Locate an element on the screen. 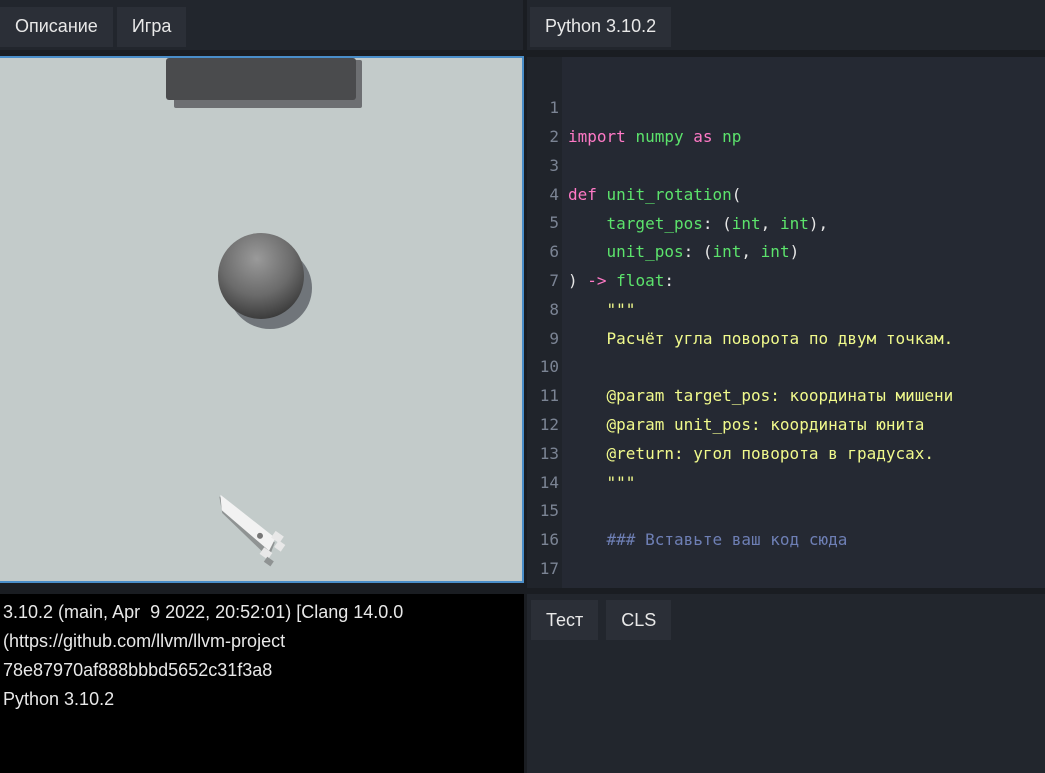  code-line: 8 Расчёт угла поворота по двум точкам. is located at coordinates (751, 324).